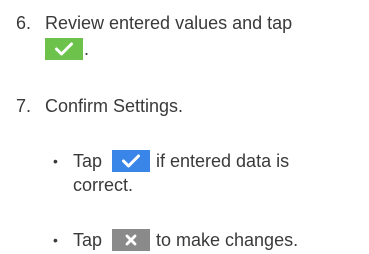  What do you see at coordinates (223, 161) in the screenshot?
I see `bullet-1-suffix: if entered data is` at bounding box center [223, 161].